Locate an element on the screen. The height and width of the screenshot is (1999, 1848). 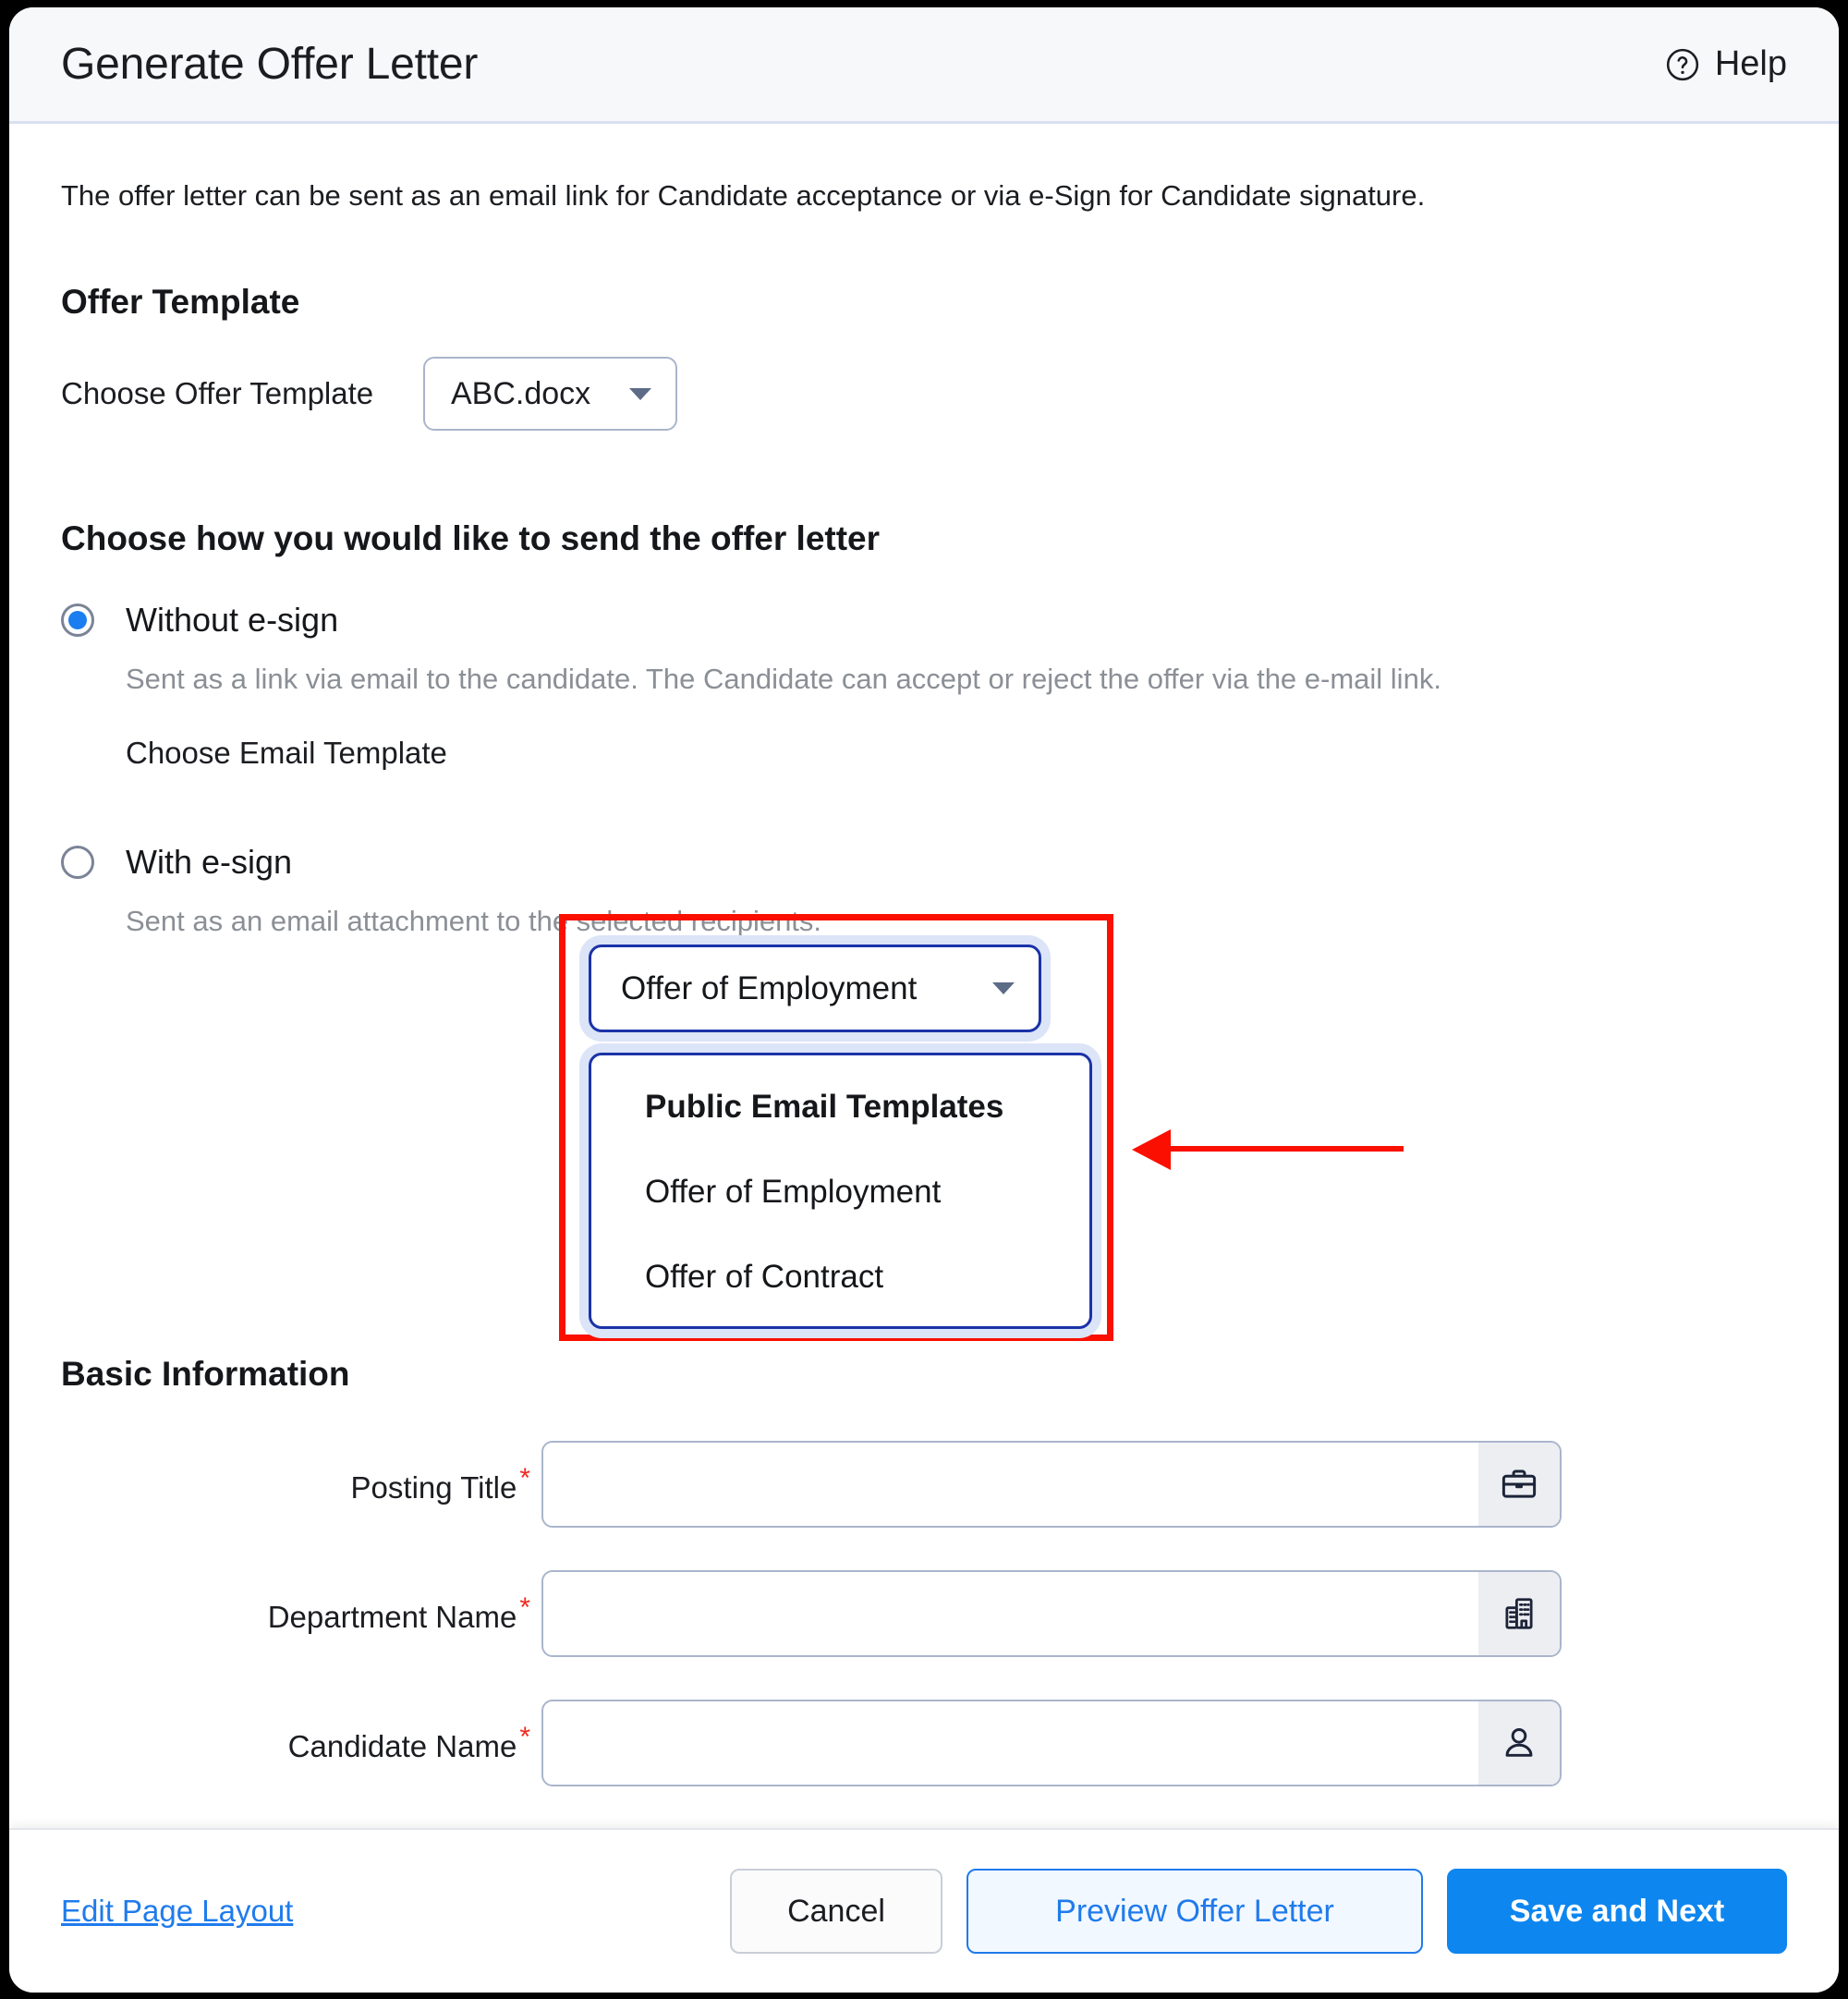
offer-template-heading: Offer Template is located at coordinates (180, 302).